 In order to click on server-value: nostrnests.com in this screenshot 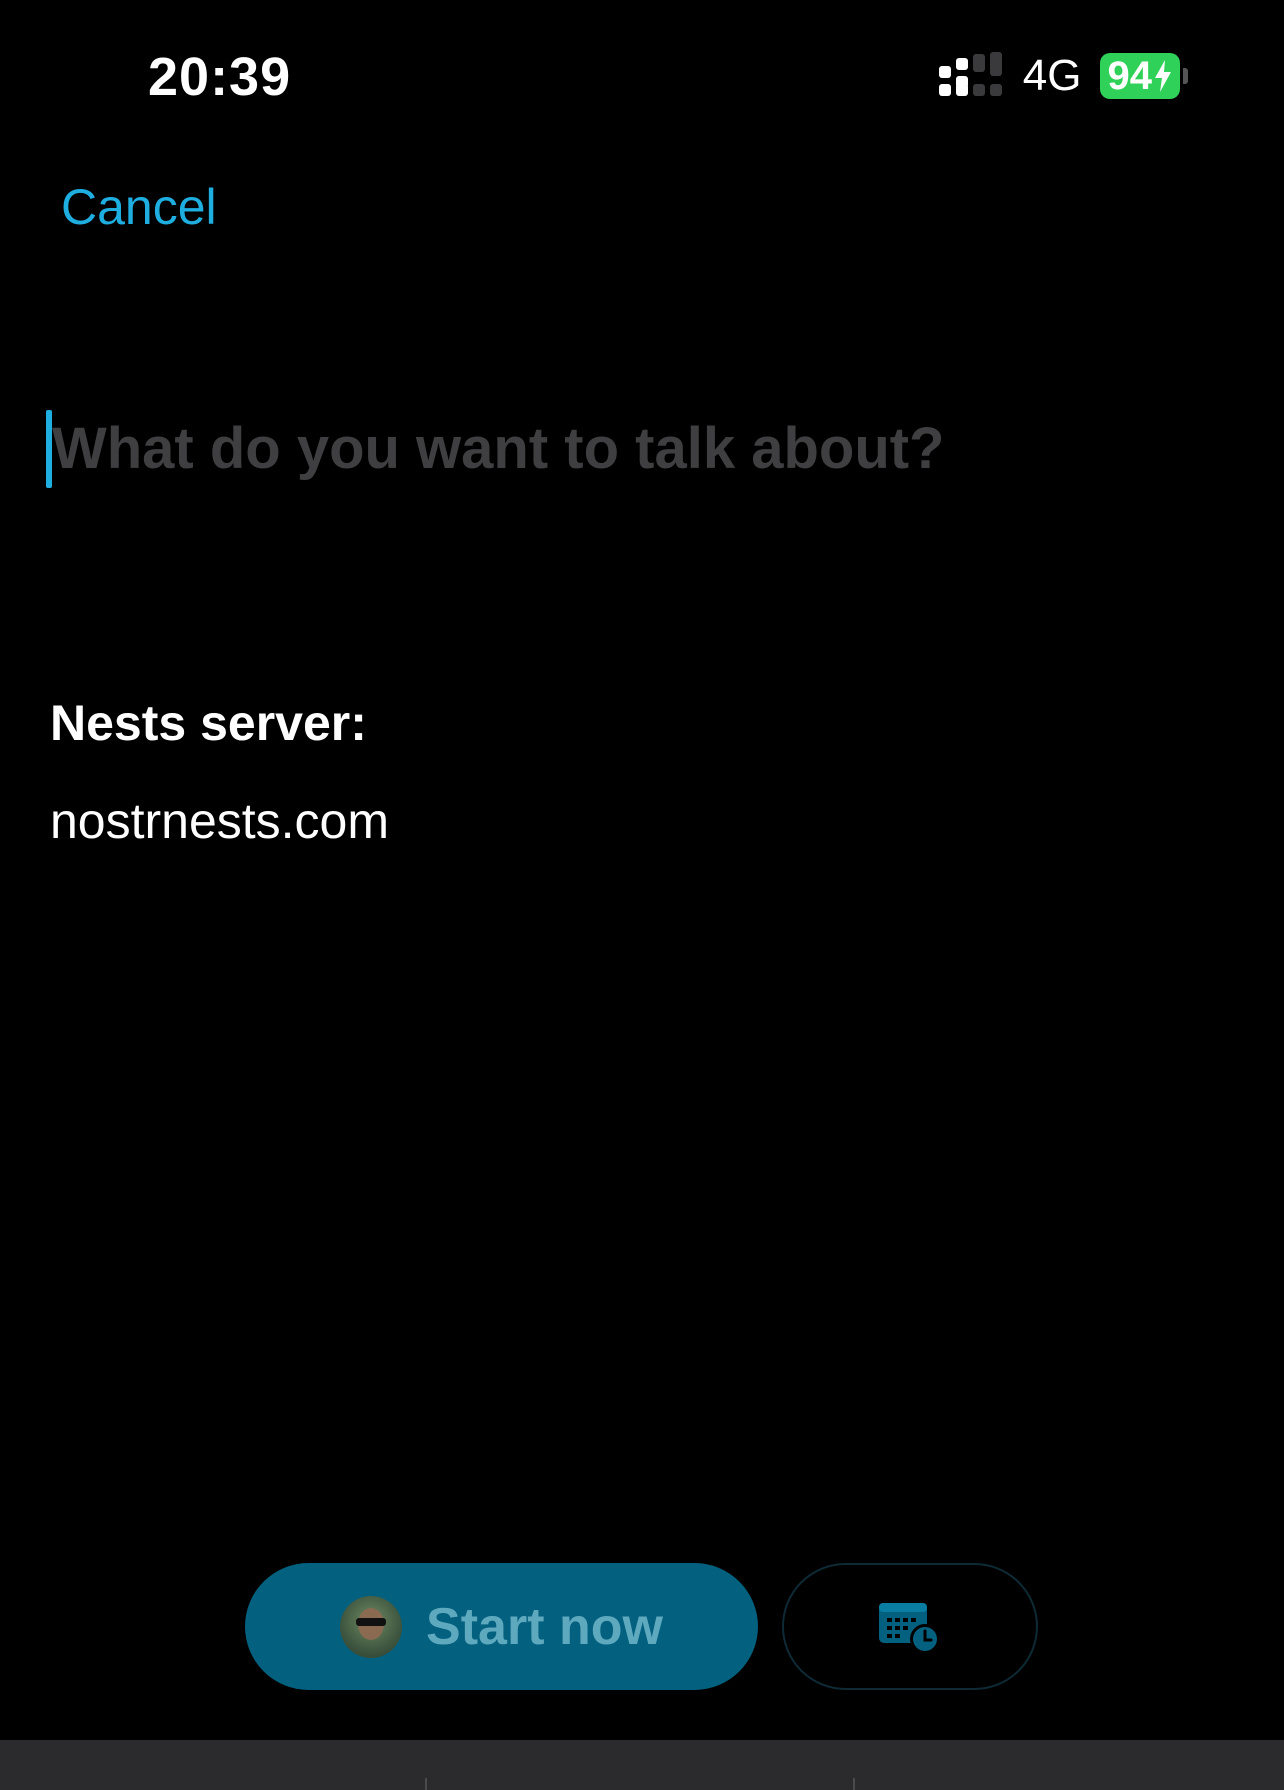, I will do `click(219, 821)`.